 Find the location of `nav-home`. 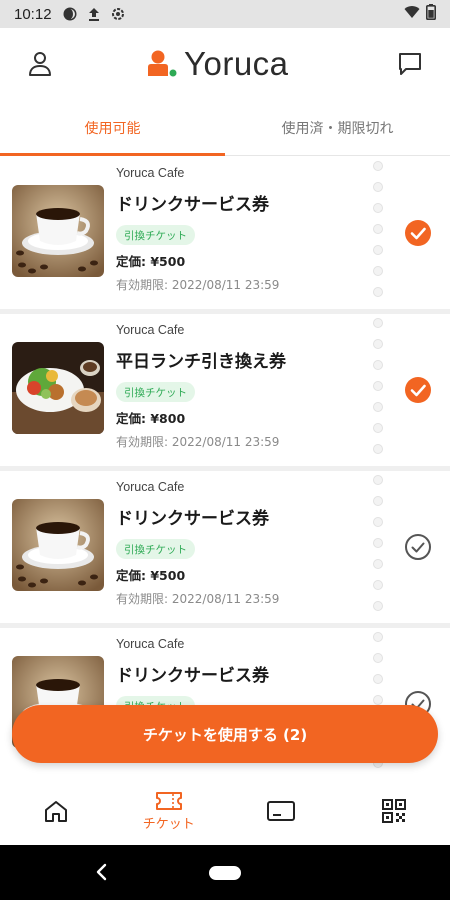

nav-home is located at coordinates (56, 811).